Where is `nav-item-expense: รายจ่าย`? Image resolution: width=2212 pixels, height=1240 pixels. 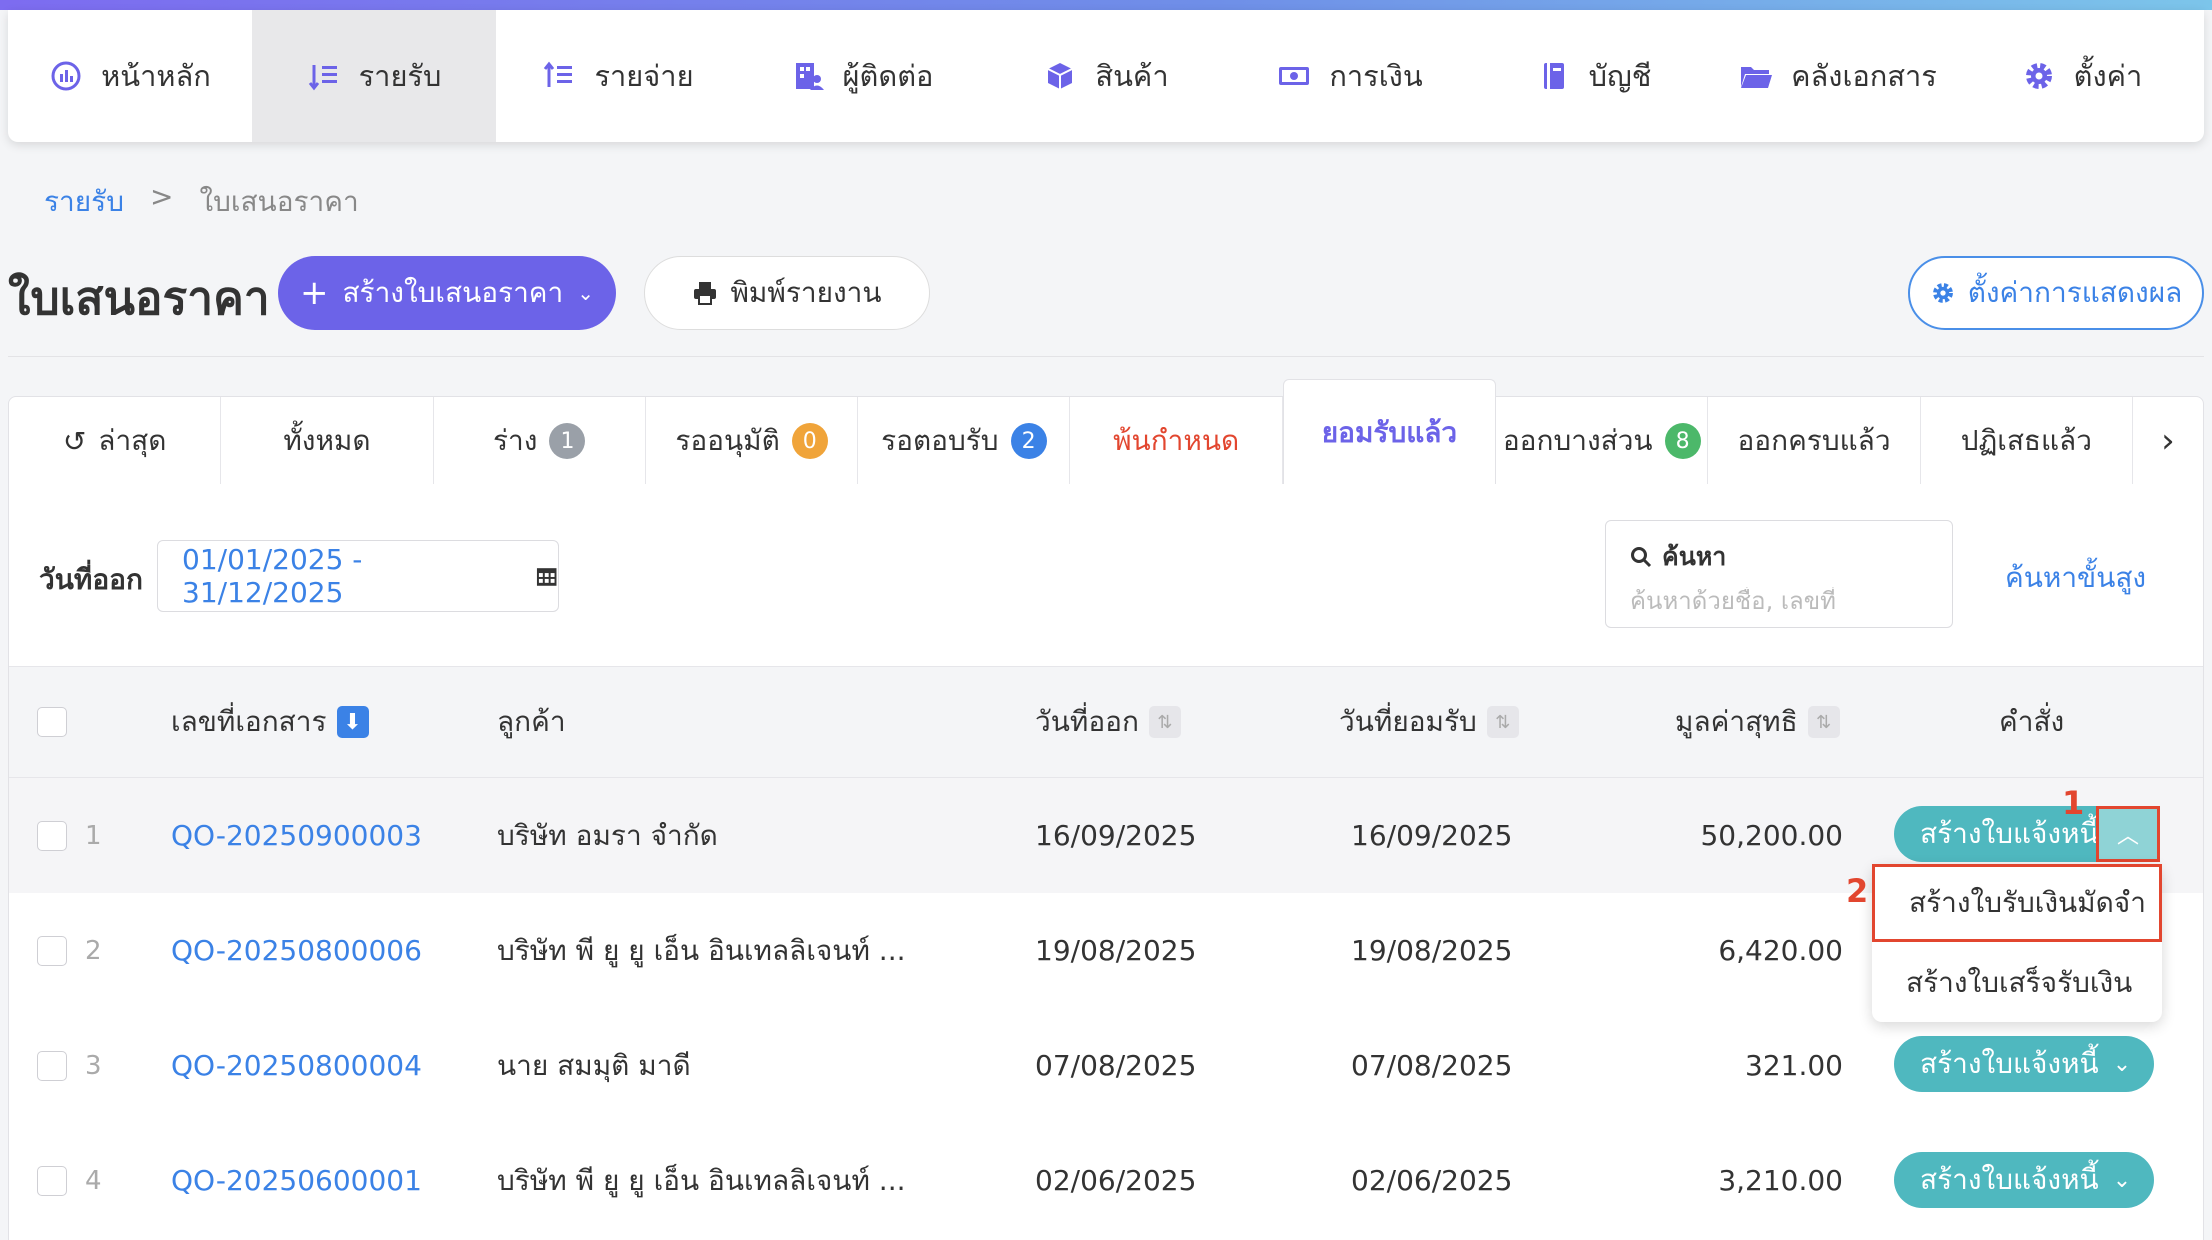 nav-item-expense: รายจ่าย is located at coordinates (618, 76).